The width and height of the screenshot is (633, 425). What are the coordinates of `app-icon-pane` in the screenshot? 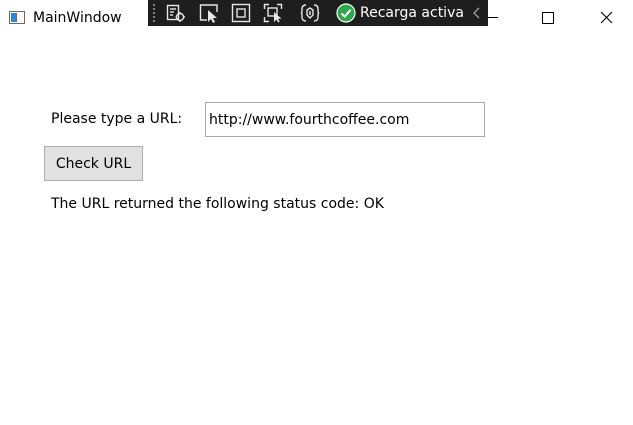 It's located at (14, 17).